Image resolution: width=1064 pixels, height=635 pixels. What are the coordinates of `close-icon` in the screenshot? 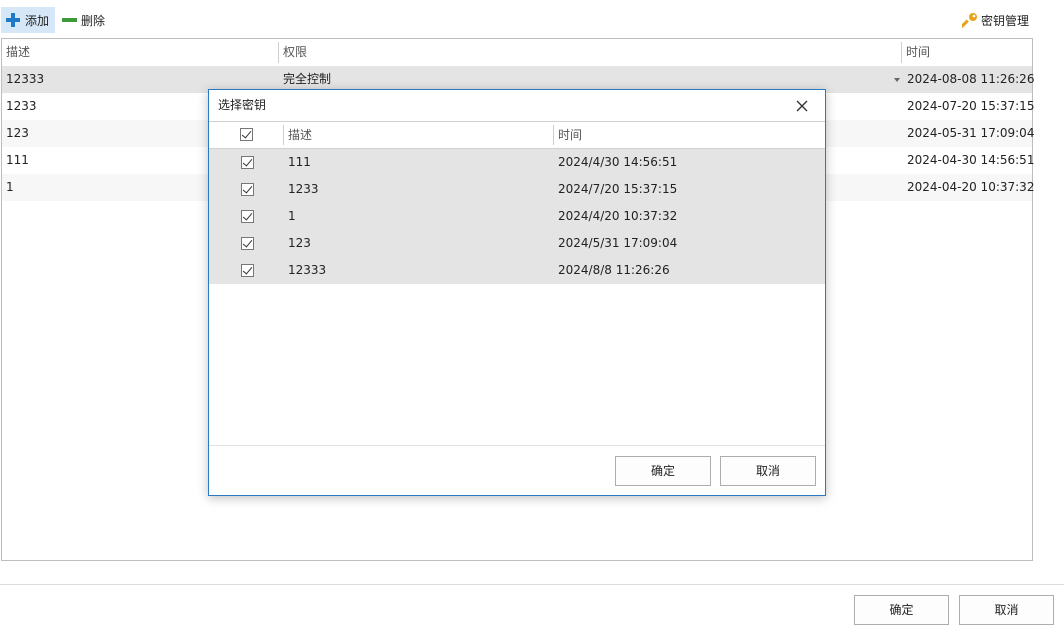 It's located at (802, 106).